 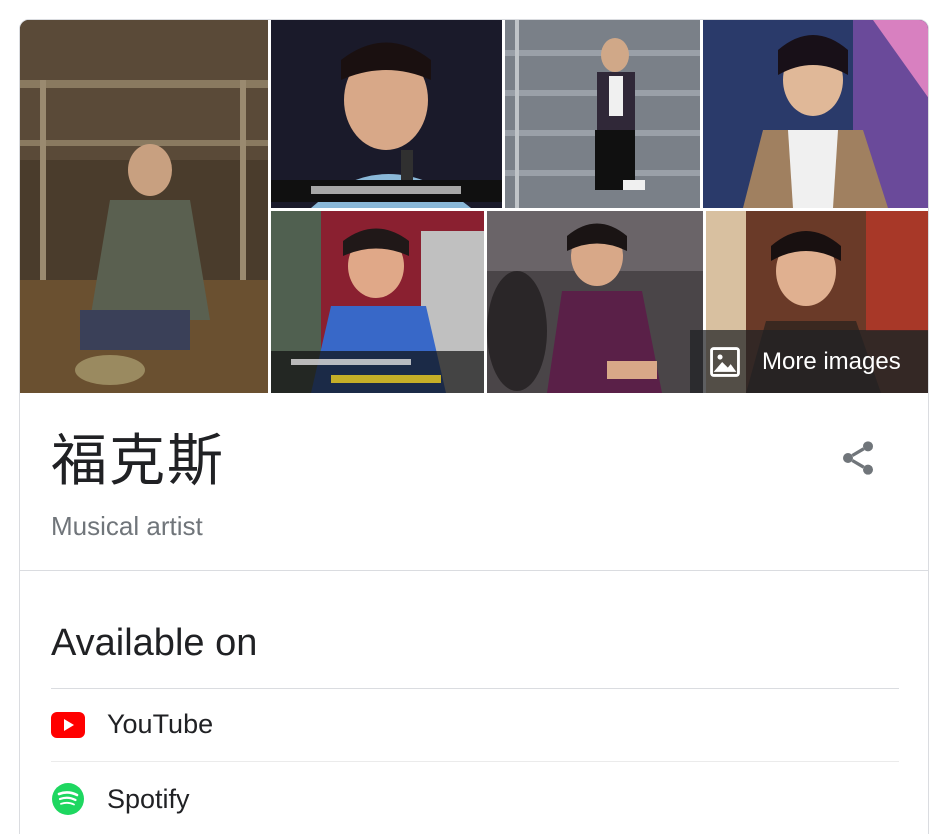 I want to click on section-divider, so click(x=474, y=570).